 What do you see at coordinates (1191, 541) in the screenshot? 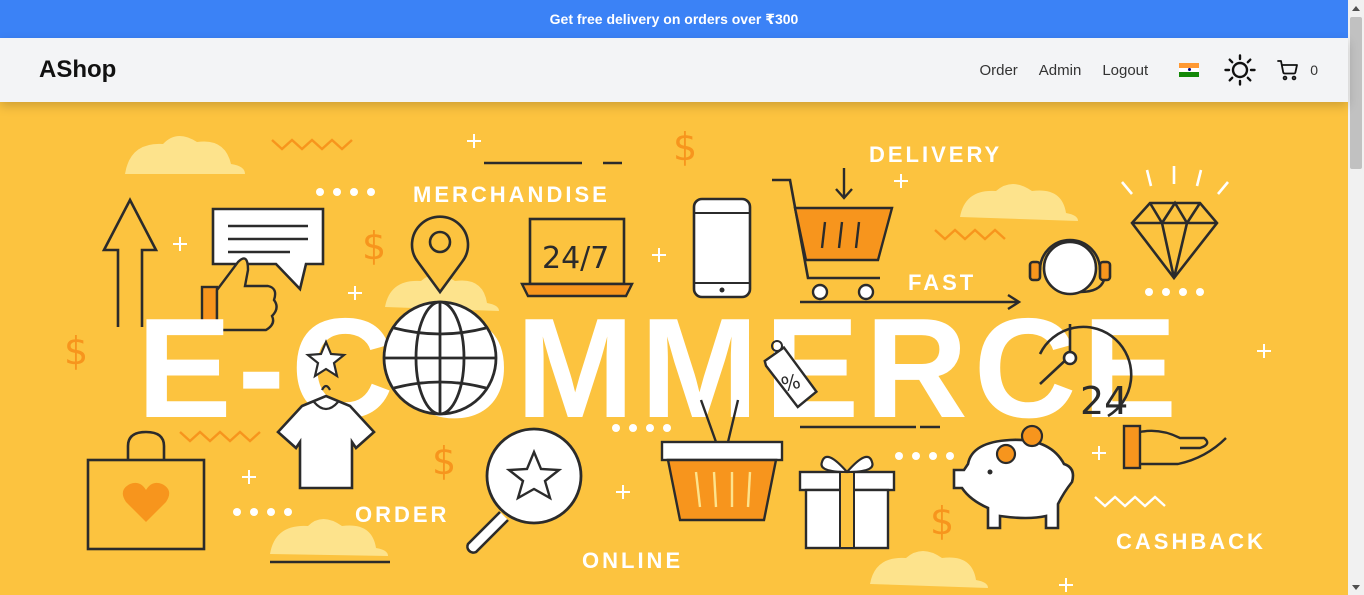
I see `label-cashback: CASHBACK` at bounding box center [1191, 541].